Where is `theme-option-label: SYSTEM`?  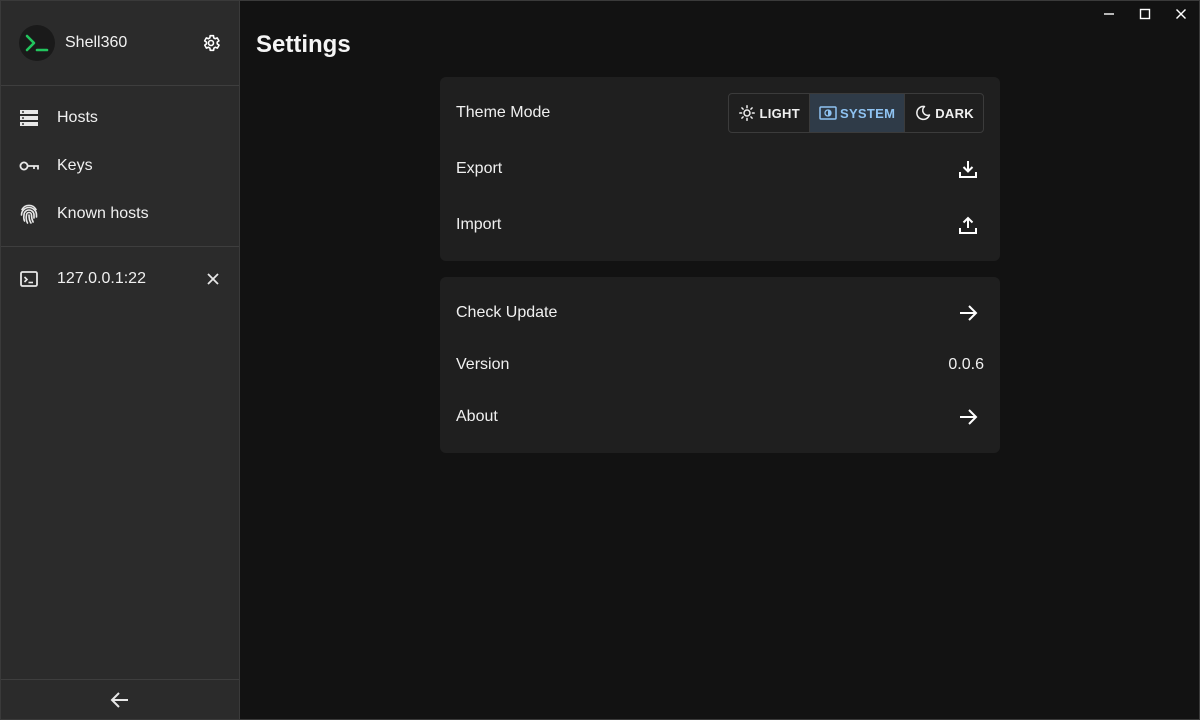 theme-option-label: SYSTEM is located at coordinates (867, 113).